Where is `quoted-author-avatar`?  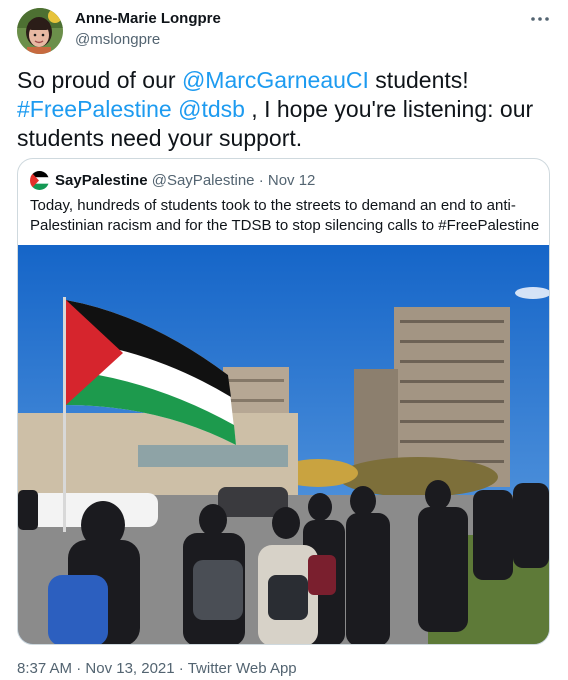 quoted-author-avatar is located at coordinates (39, 180).